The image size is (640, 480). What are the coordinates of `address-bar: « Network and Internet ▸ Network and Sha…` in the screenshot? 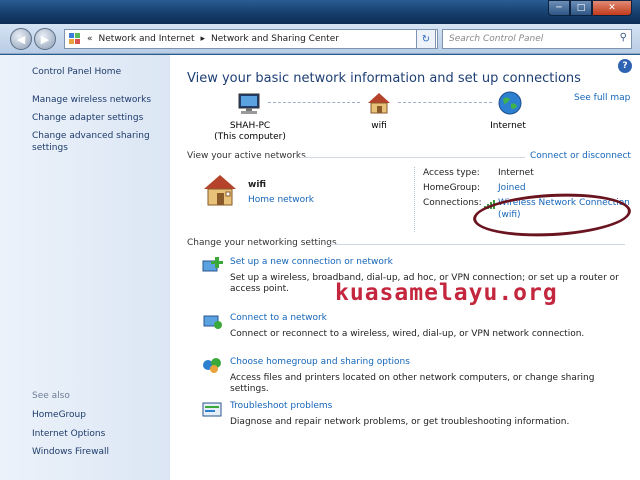 It's located at (251, 39).